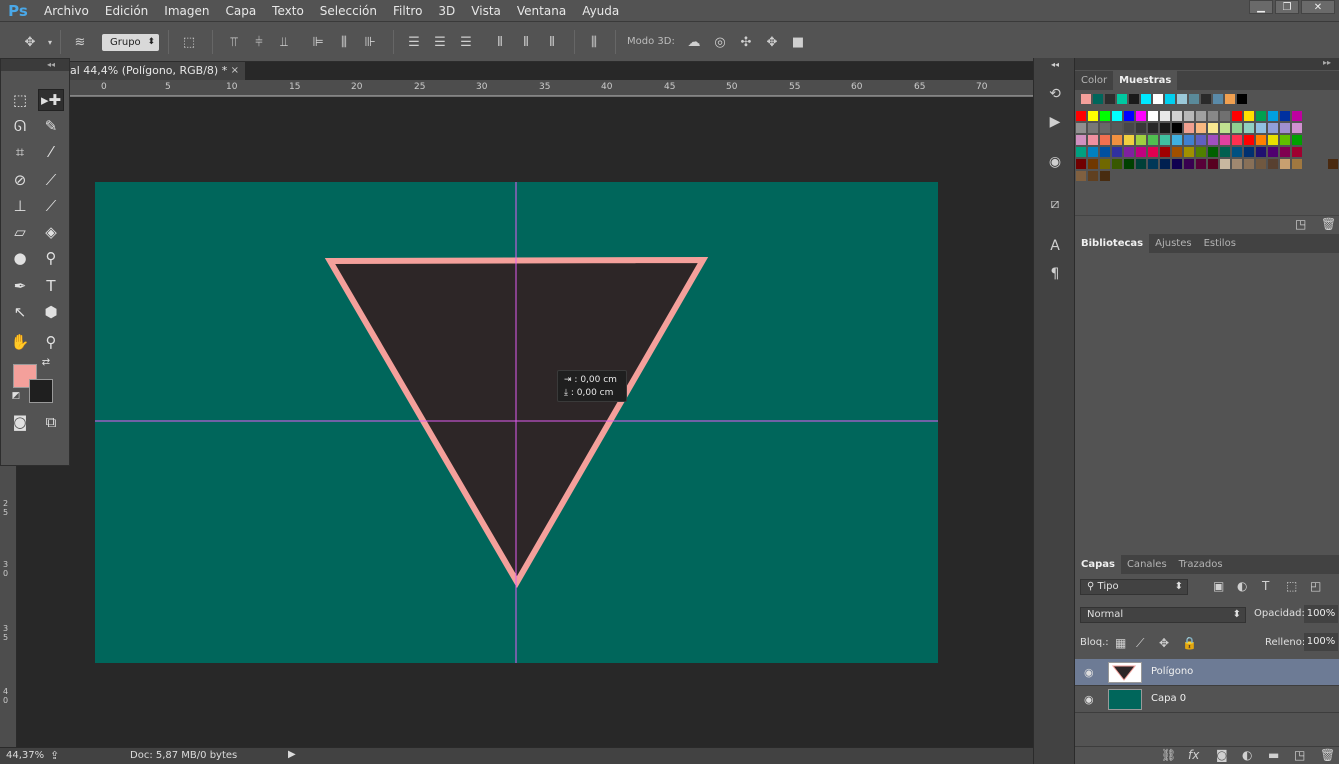 This screenshot has height=764, width=1339. Describe the element at coordinates (20, 126) in the screenshot. I see `lasso-tool-icon: ᘏ` at that location.